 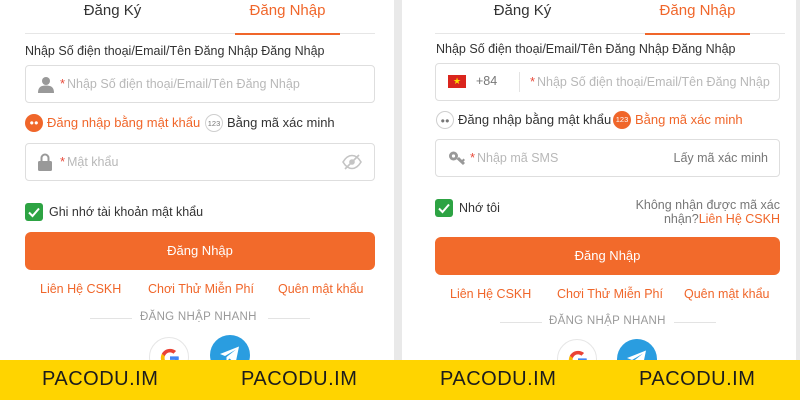 What do you see at coordinates (479, 208) in the screenshot?
I see `remember-label: Nhớ tôi` at bounding box center [479, 208].